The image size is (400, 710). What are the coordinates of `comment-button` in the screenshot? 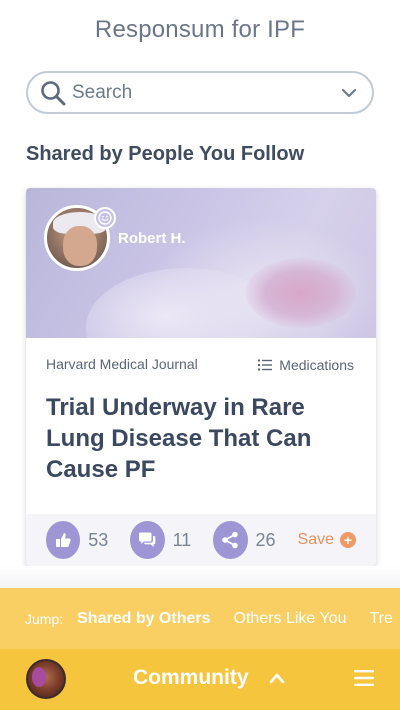 It's located at (147, 540).